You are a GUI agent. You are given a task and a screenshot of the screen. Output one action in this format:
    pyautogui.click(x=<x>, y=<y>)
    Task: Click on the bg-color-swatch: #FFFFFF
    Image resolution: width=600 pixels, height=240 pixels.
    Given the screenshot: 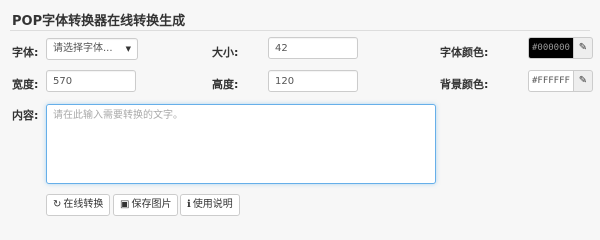 What is the action you would take?
    pyautogui.click(x=551, y=81)
    